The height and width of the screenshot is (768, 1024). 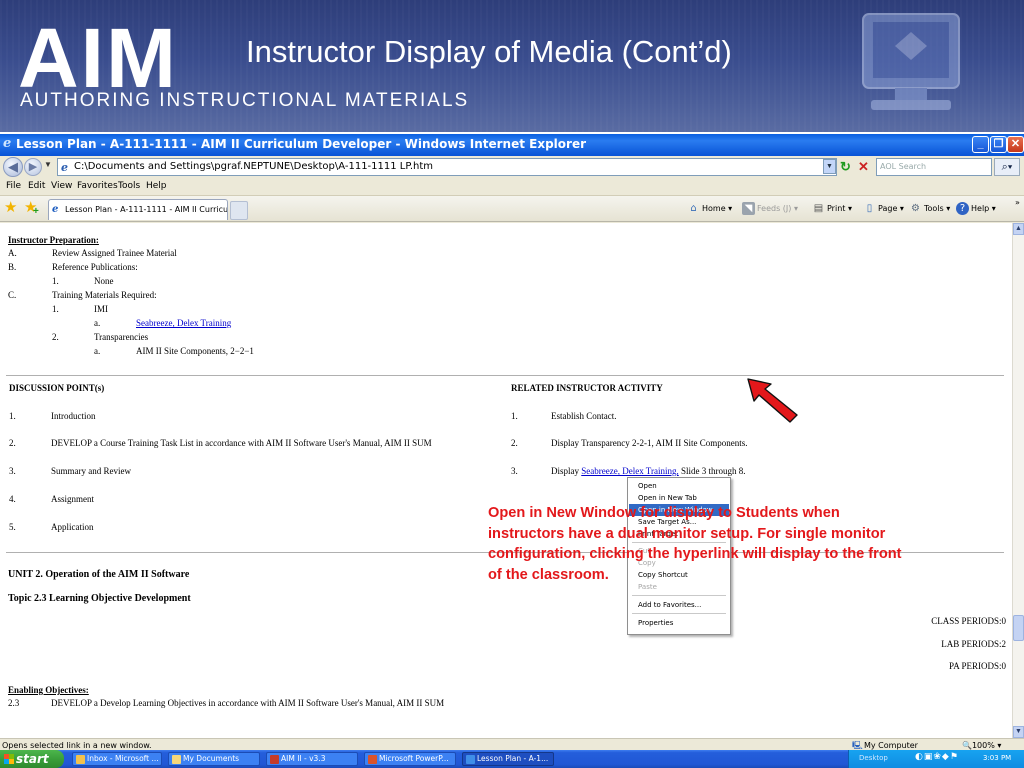 I want to click on menu-file: File, so click(x=13, y=186).